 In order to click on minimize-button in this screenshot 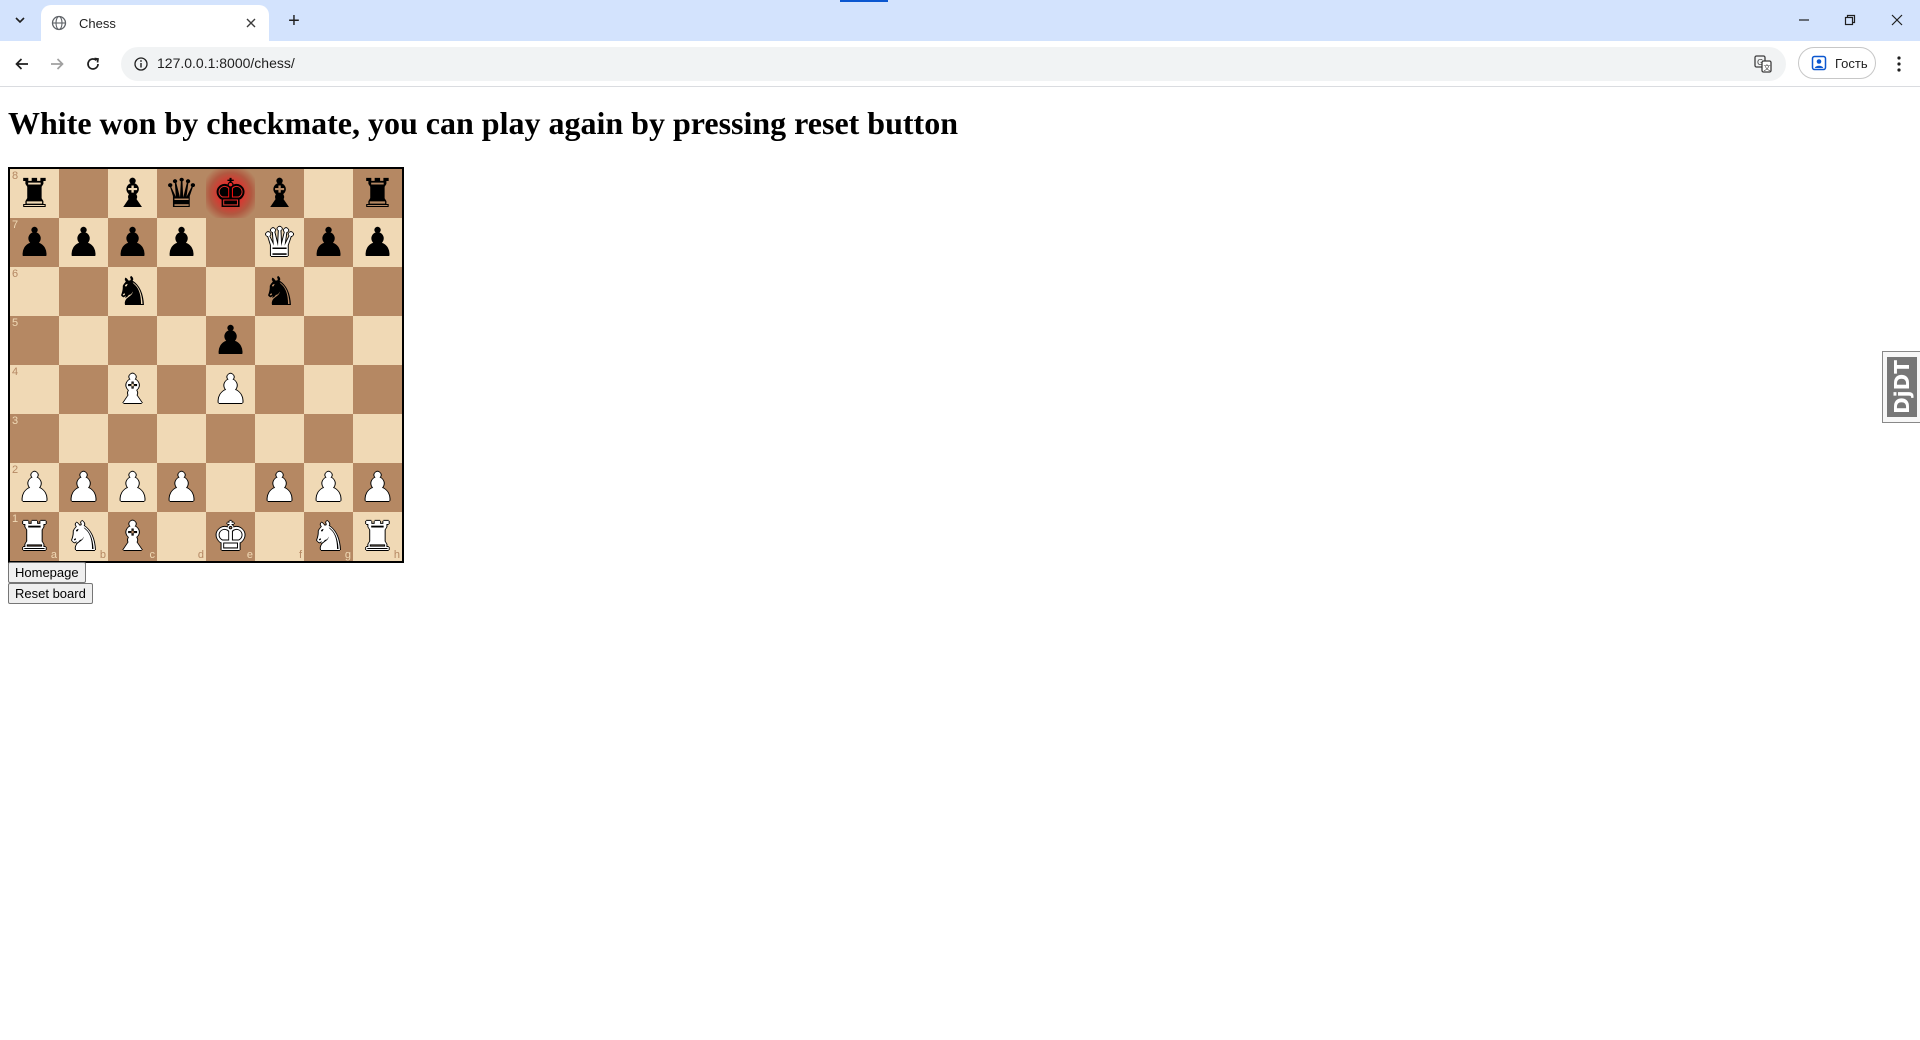, I will do `click(1804, 20)`.